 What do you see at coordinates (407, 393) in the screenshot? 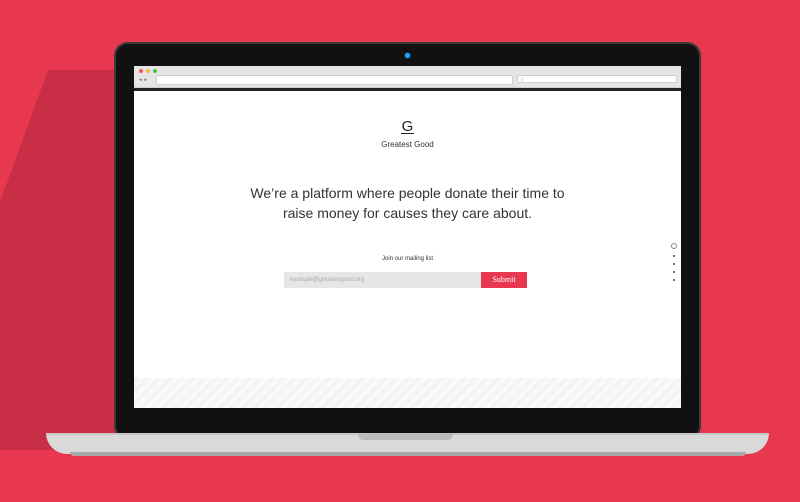
I see `footer-pattern` at bounding box center [407, 393].